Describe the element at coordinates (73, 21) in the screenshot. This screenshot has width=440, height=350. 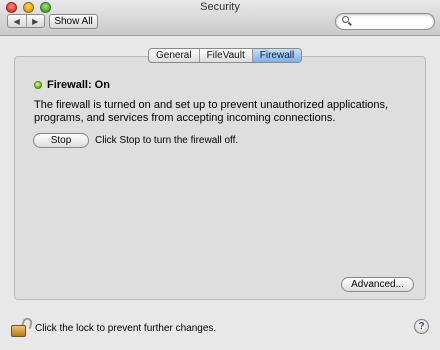
I see `show-all-button: Show All` at that location.